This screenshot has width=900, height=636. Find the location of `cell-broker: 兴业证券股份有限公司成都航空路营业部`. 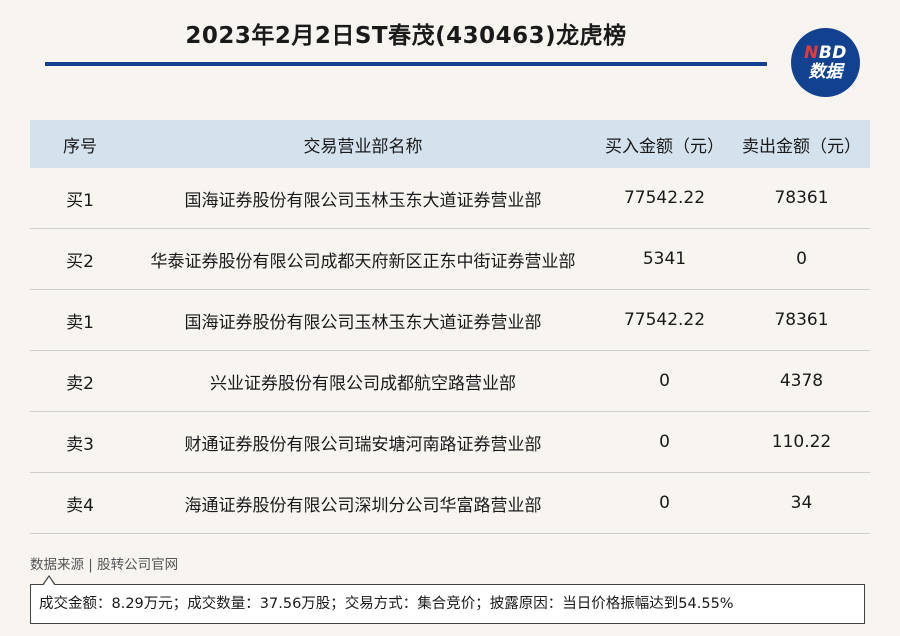

cell-broker: 兴业证券股份有限公司成都航空路营业部 is located at coordinates (363, 381).